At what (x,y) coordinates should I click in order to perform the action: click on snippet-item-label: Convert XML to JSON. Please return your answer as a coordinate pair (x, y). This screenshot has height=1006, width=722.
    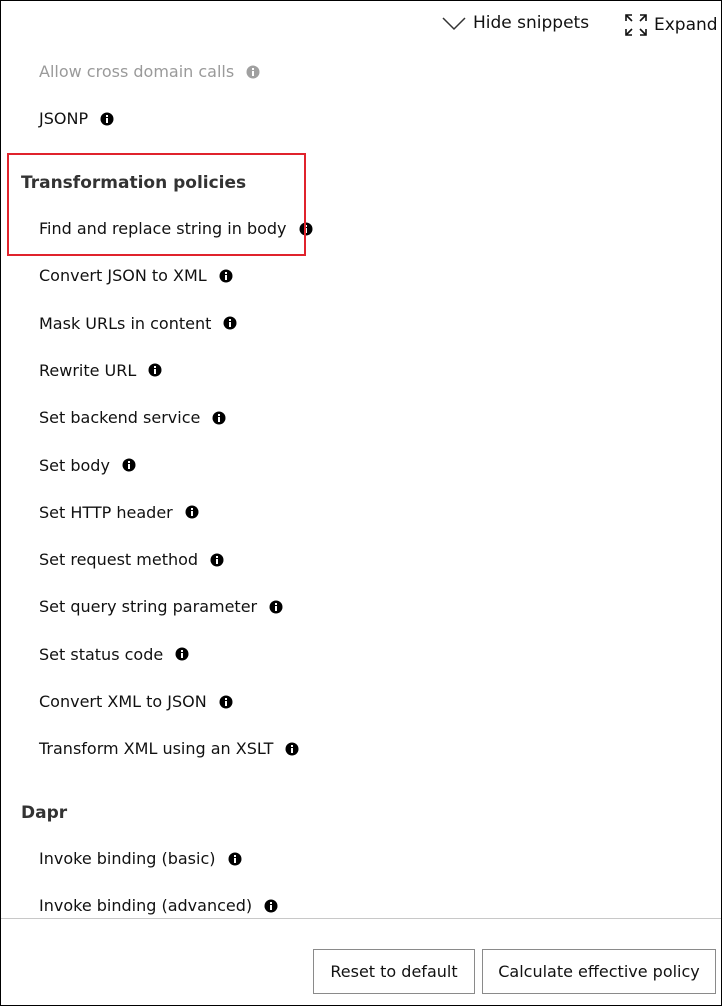
    Looking at the image, I should click on (123, 701).